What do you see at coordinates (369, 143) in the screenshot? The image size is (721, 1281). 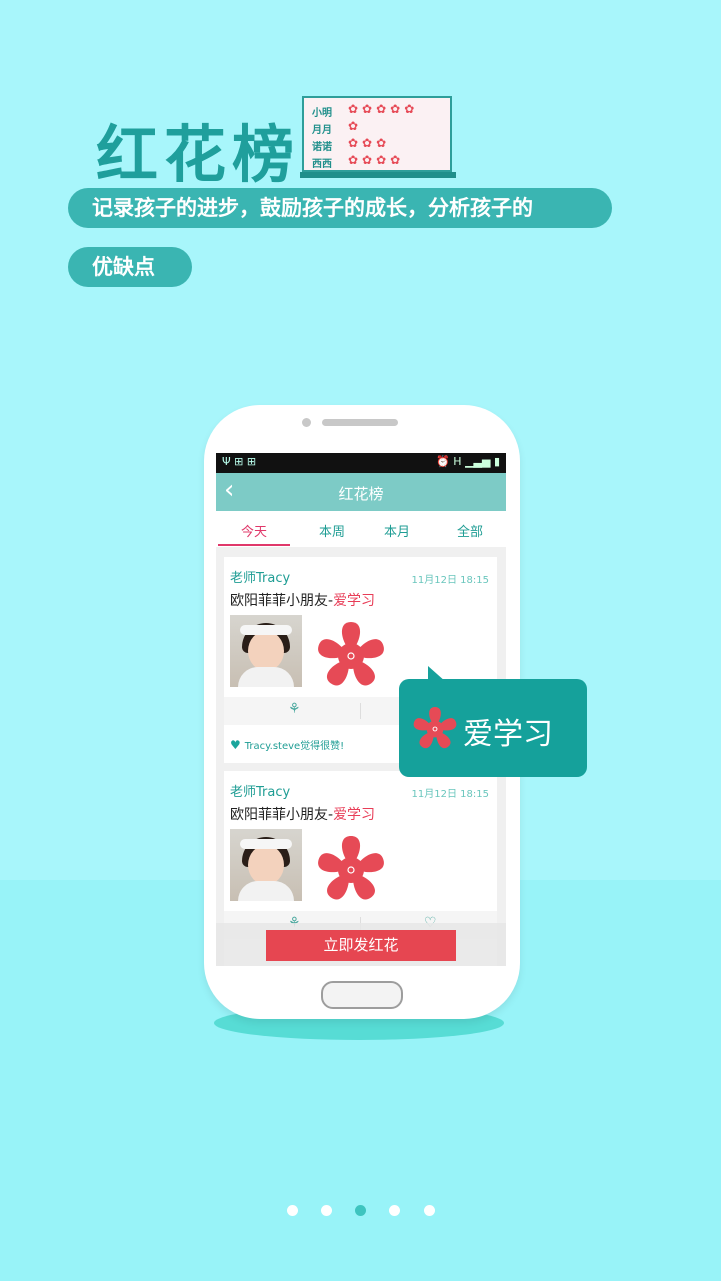 I see `board-row-flowers: ✿✿✿` at bounding box center [369, 143].